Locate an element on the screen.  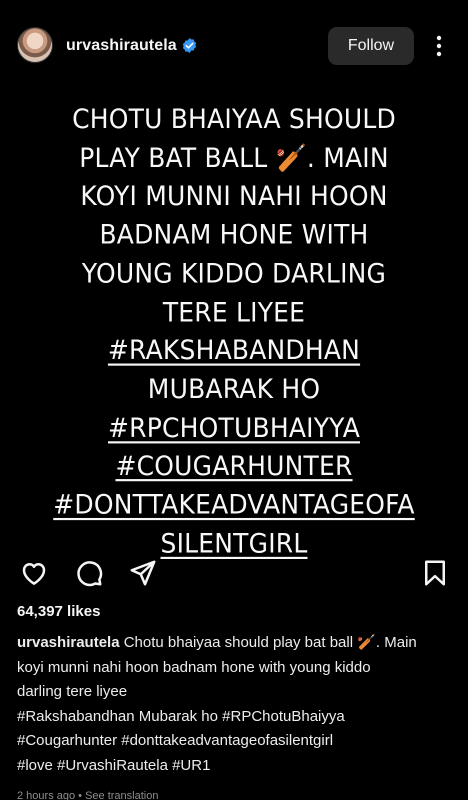
see-translation-link: See translation is located at coordinates (121, 795).